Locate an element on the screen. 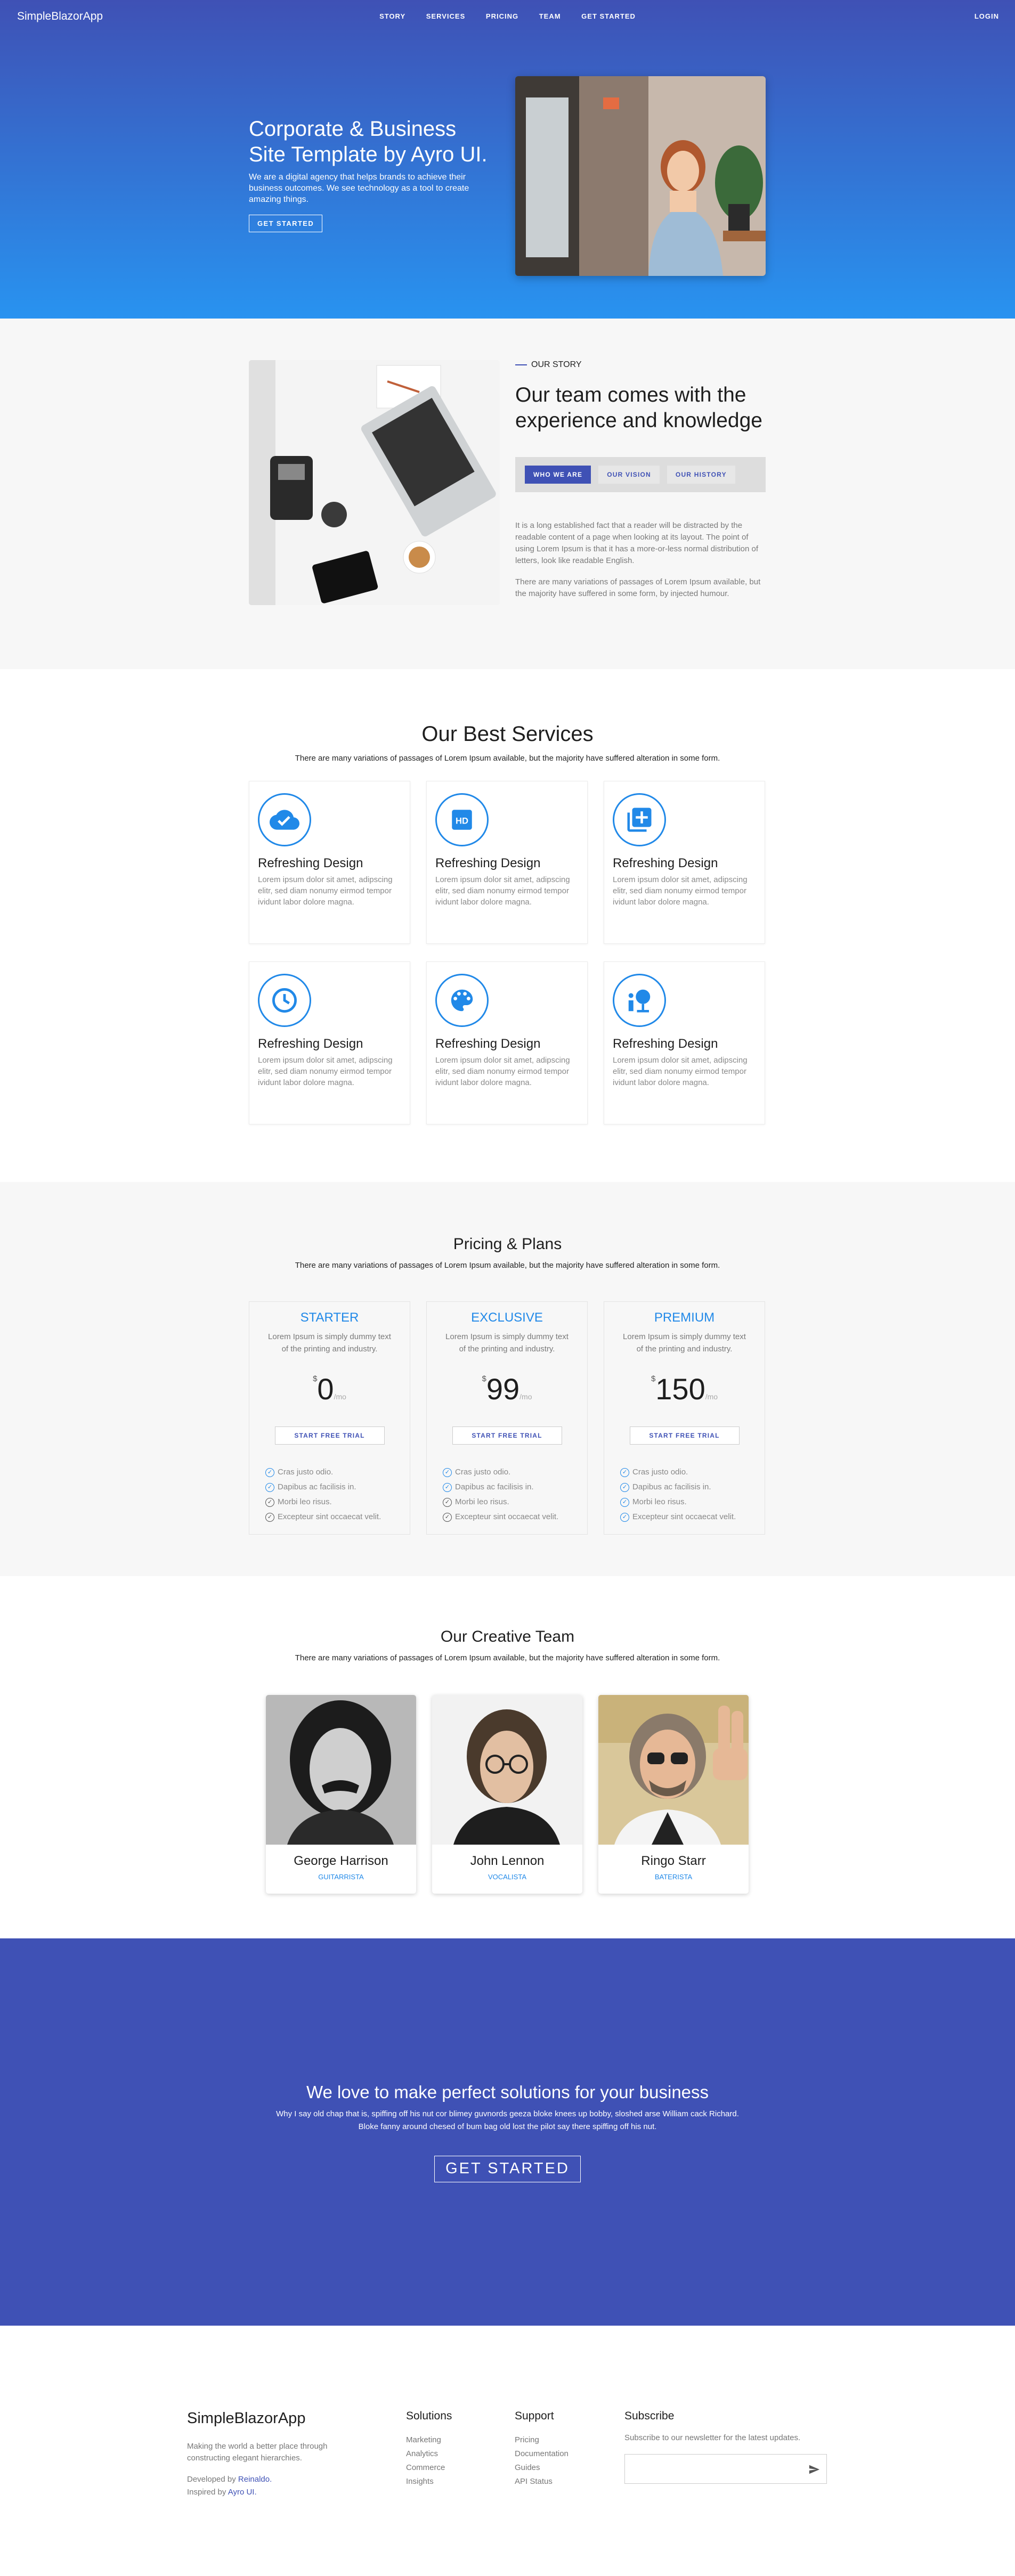 The image size is (1015, 2576). hero-photo is located at coordinates (640, 176).